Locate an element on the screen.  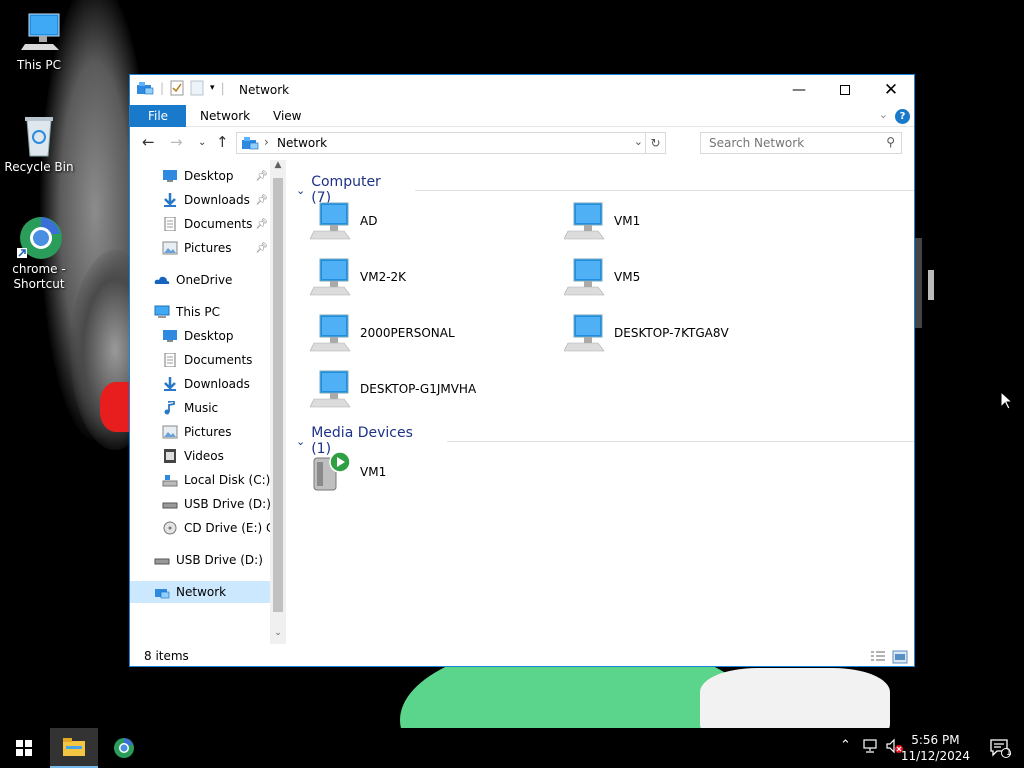
breadcrumb: Network is located at coordinates (302, 143).